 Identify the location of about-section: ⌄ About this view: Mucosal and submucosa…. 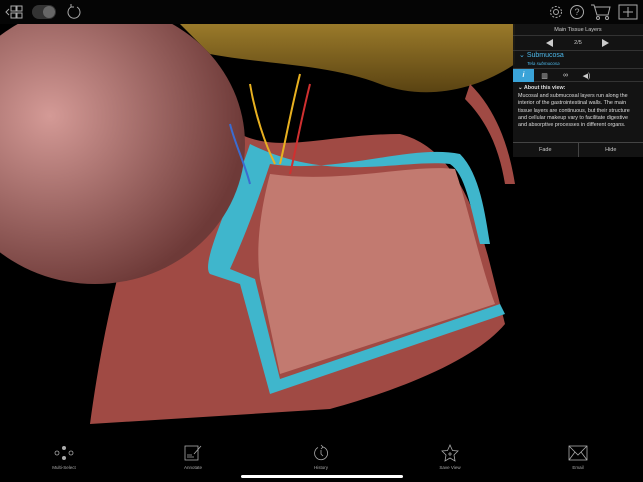
(578, 105).